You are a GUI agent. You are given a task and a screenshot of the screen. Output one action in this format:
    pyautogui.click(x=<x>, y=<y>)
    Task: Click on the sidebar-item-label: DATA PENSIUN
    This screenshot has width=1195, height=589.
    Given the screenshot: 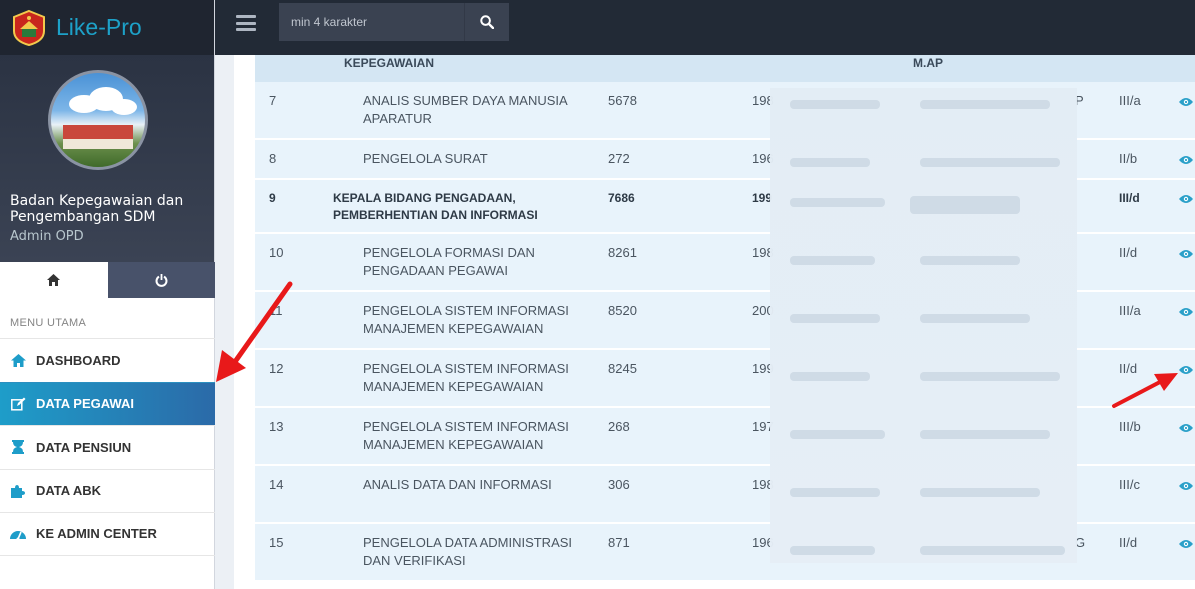 What is the action you would take?
    pyautogui.click(x=84, y=447)
    